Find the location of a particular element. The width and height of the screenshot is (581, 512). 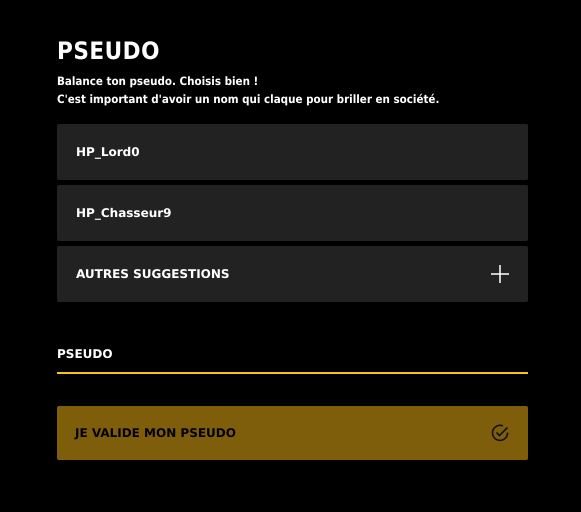

page-title: PSEUDO is located at coordinates (109, 51).